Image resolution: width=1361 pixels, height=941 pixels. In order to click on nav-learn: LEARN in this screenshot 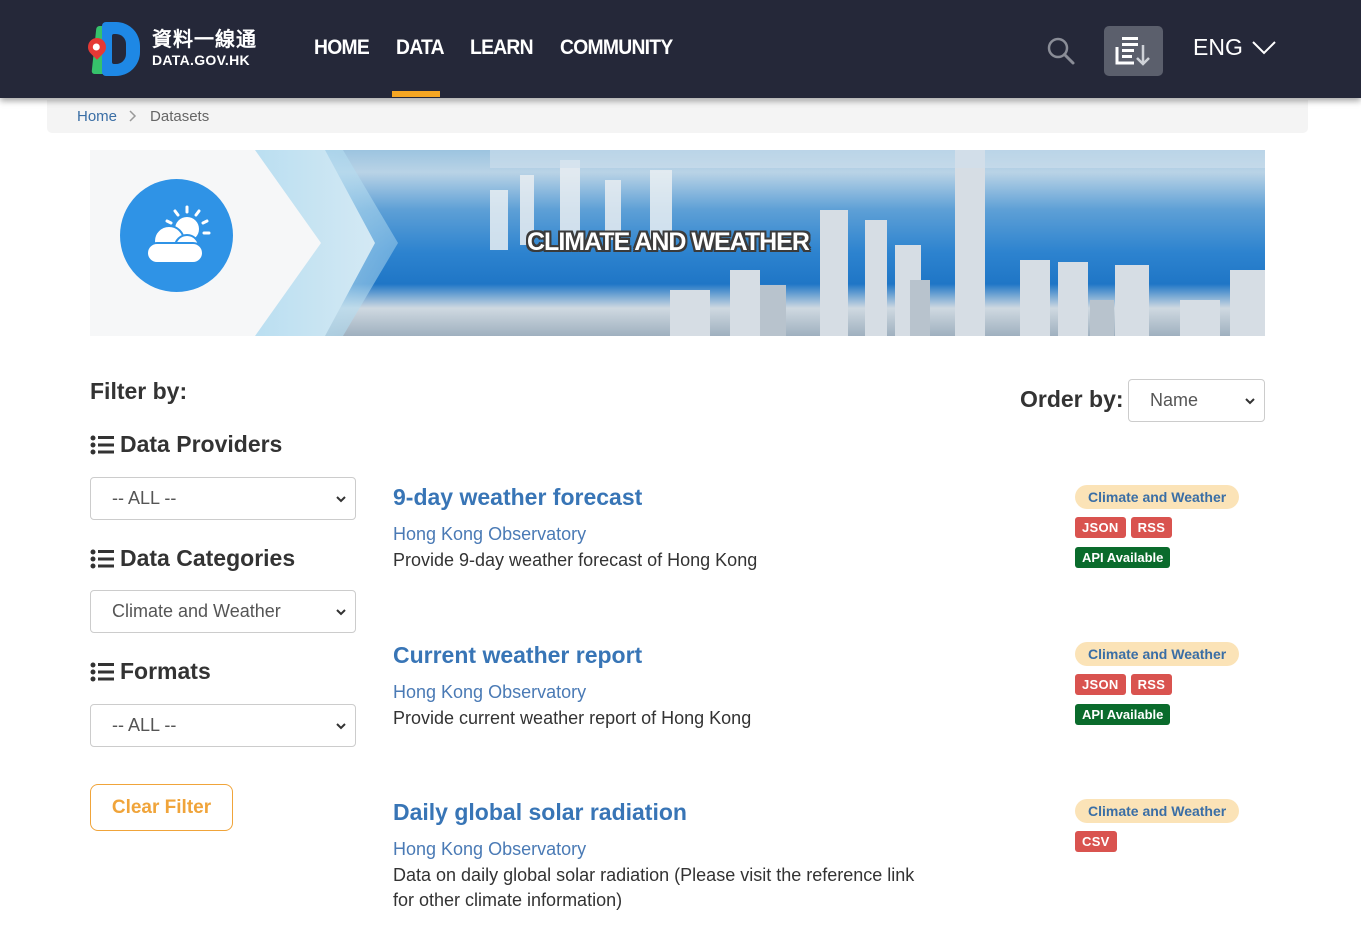, I will do `click(502, 48)`.